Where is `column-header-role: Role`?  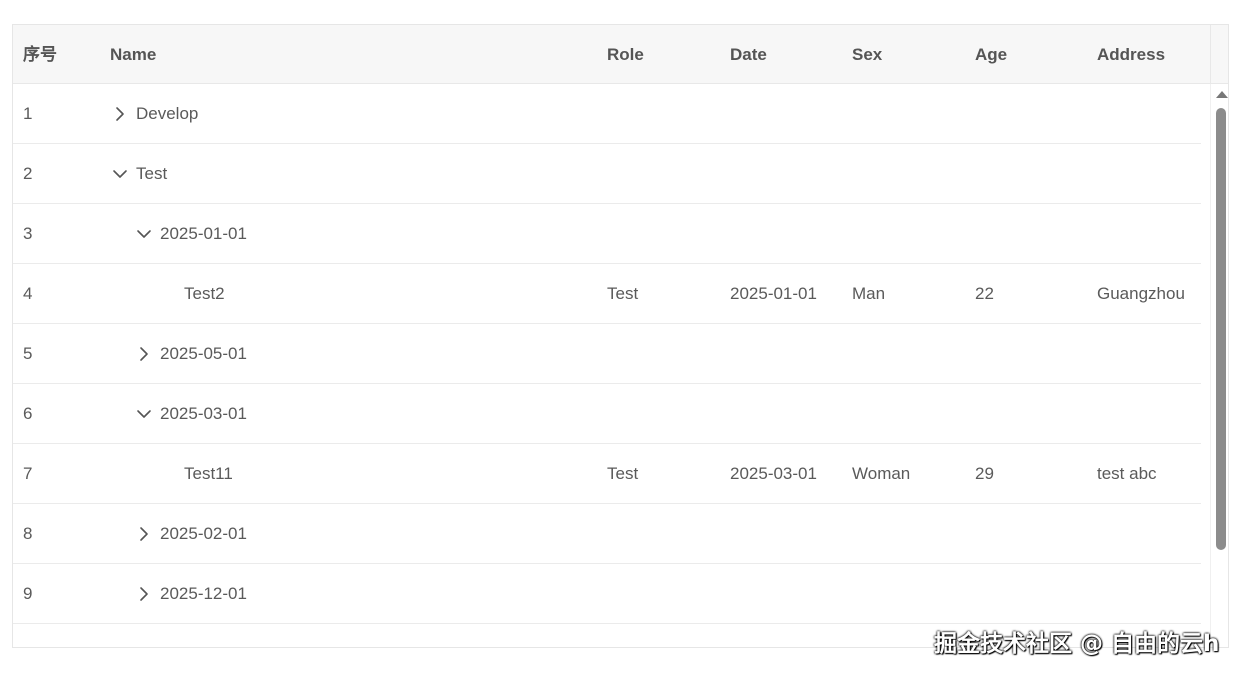
column-header-role: Role is located at coordinates (625, 54).